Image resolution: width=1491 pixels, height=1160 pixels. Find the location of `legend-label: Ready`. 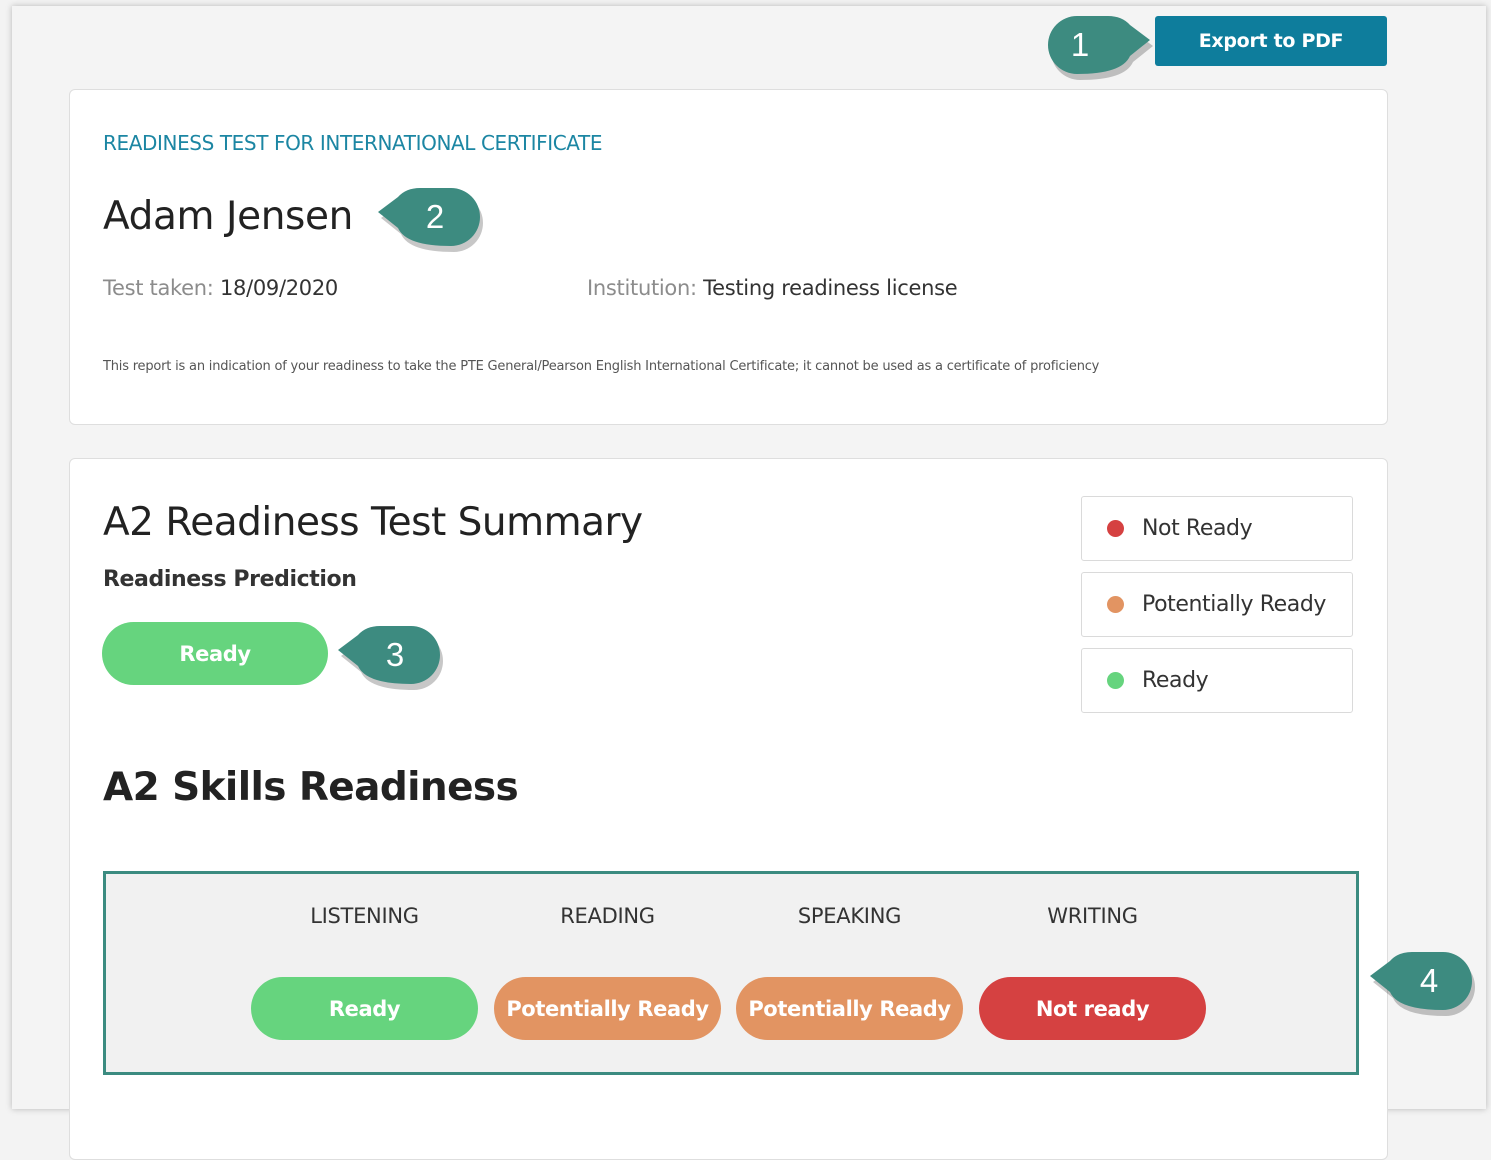

legend-label: Ready is located at coordinates (1175, 680).